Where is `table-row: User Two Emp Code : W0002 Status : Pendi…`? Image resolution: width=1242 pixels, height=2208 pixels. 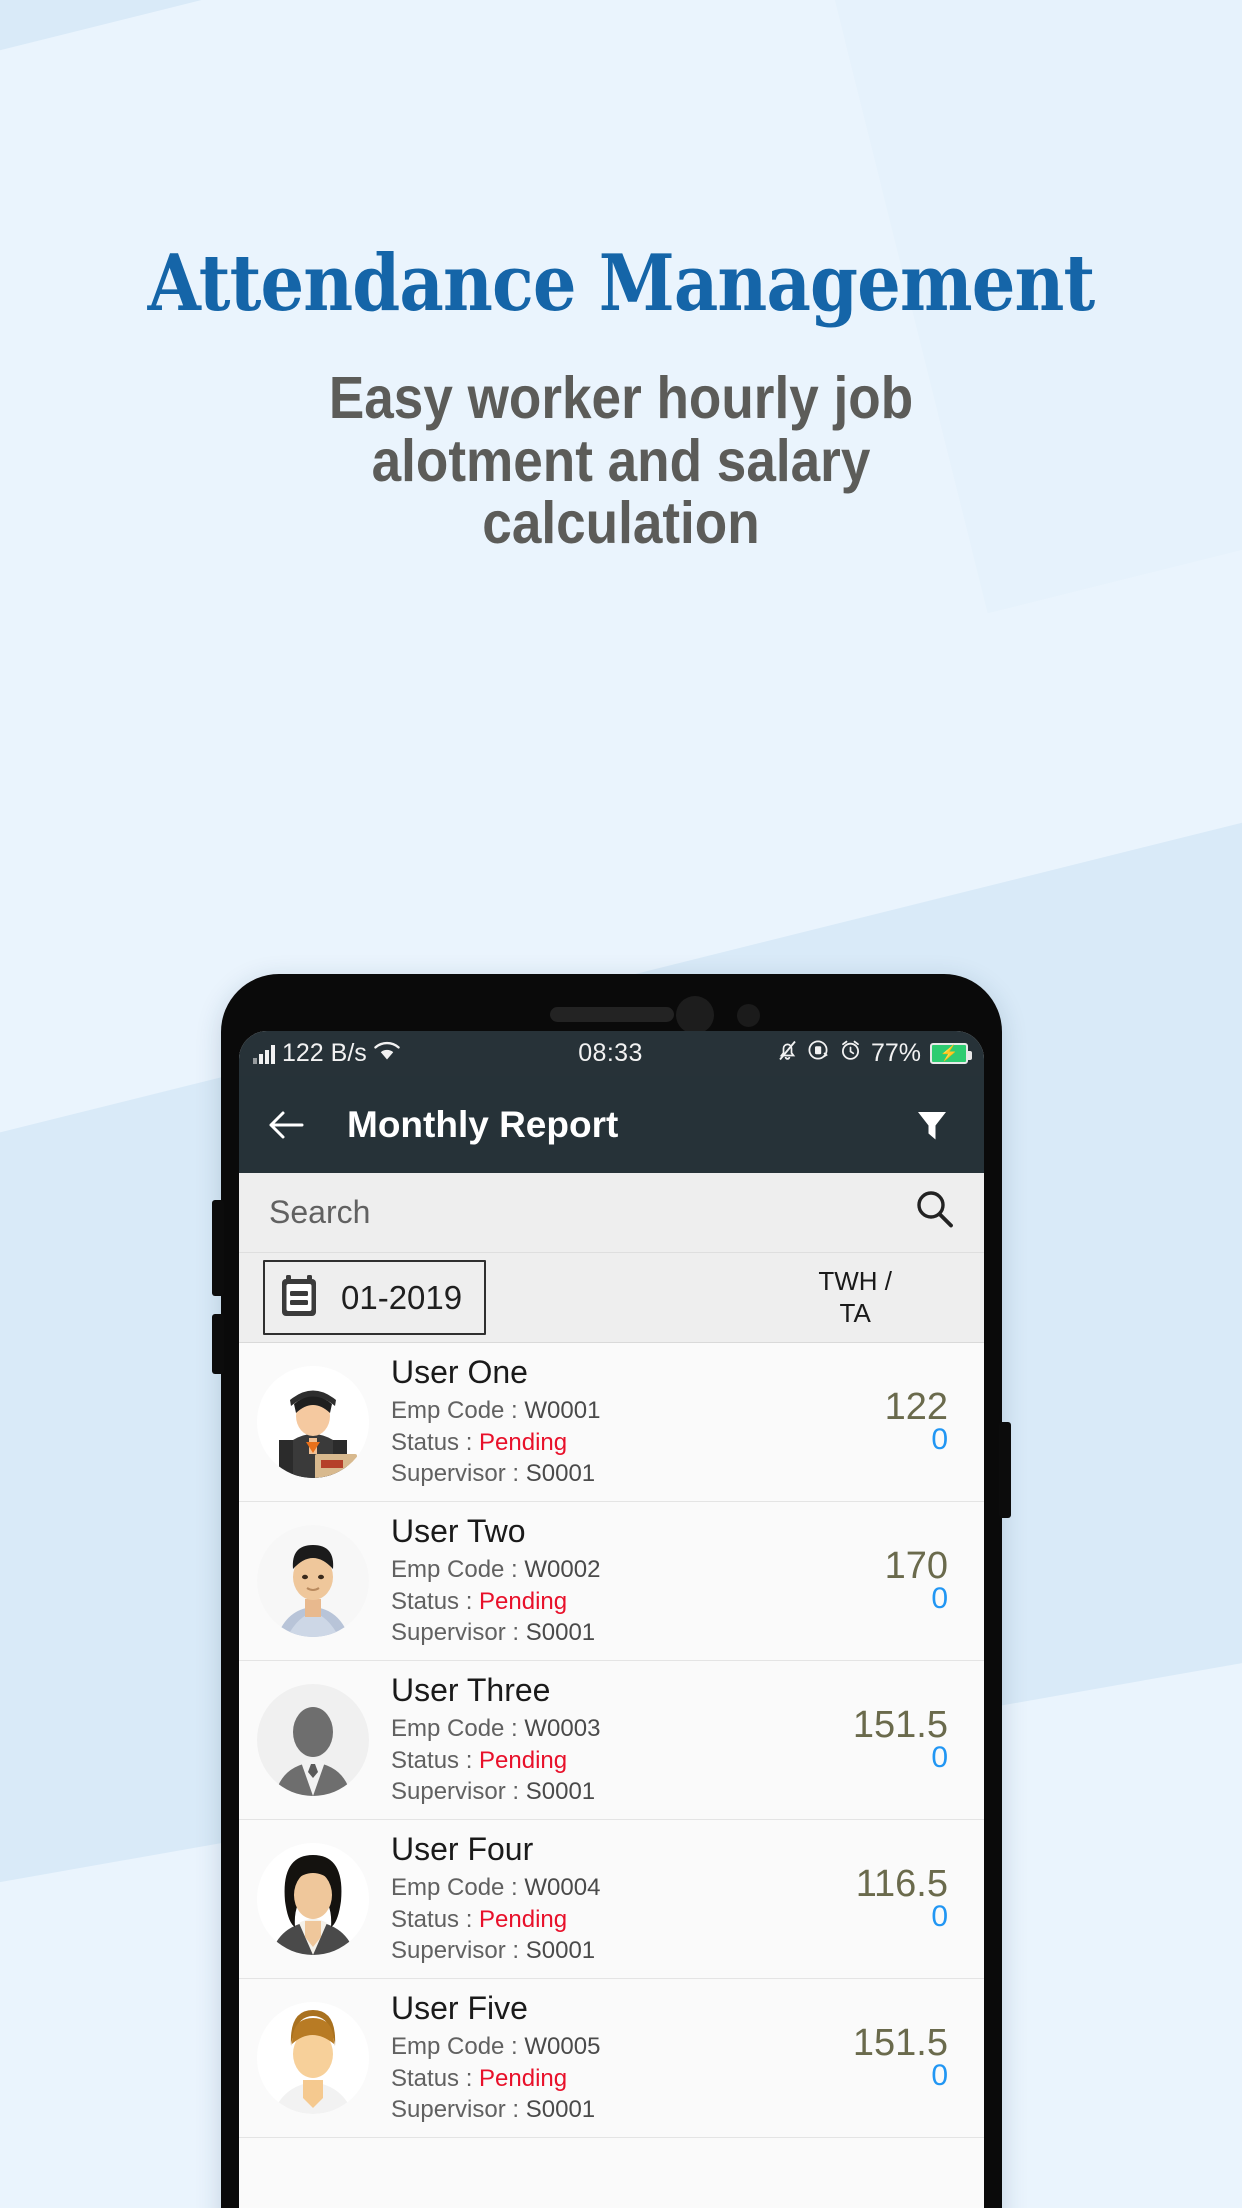 table-row: User Two Emp Code : W0002 Status : Pendi… is located at coordinates (611, 1581).